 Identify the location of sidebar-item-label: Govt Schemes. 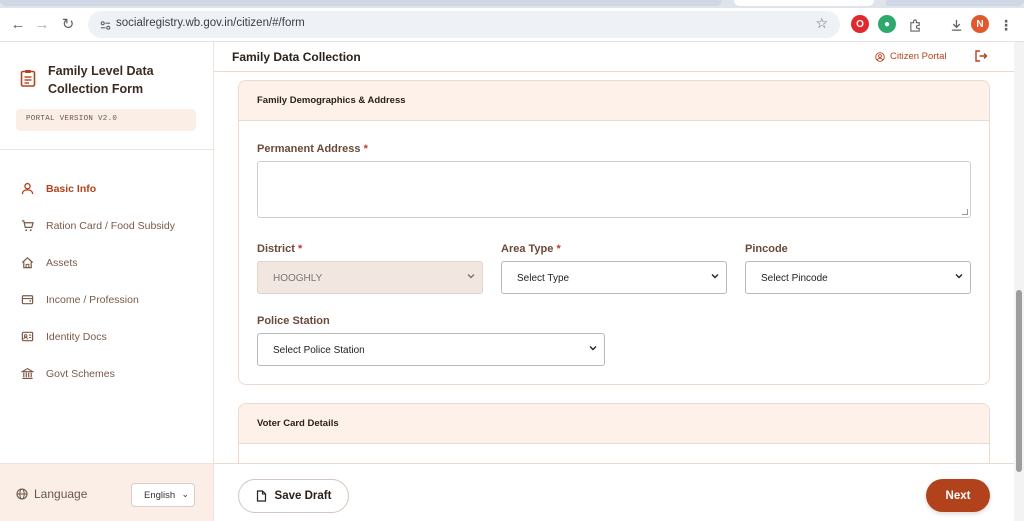
(80, 373).